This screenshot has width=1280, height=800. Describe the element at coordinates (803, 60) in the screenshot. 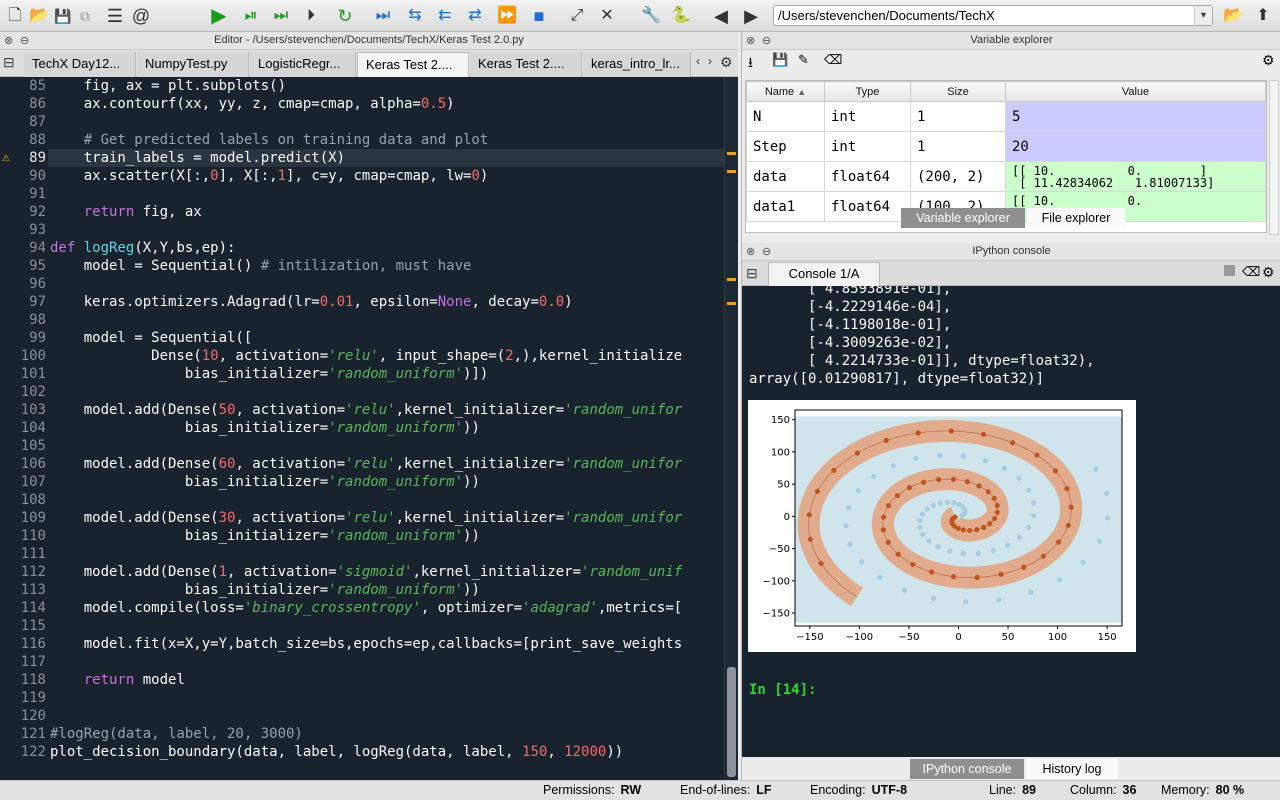

I see `save-as-icon: ✎` at that location.